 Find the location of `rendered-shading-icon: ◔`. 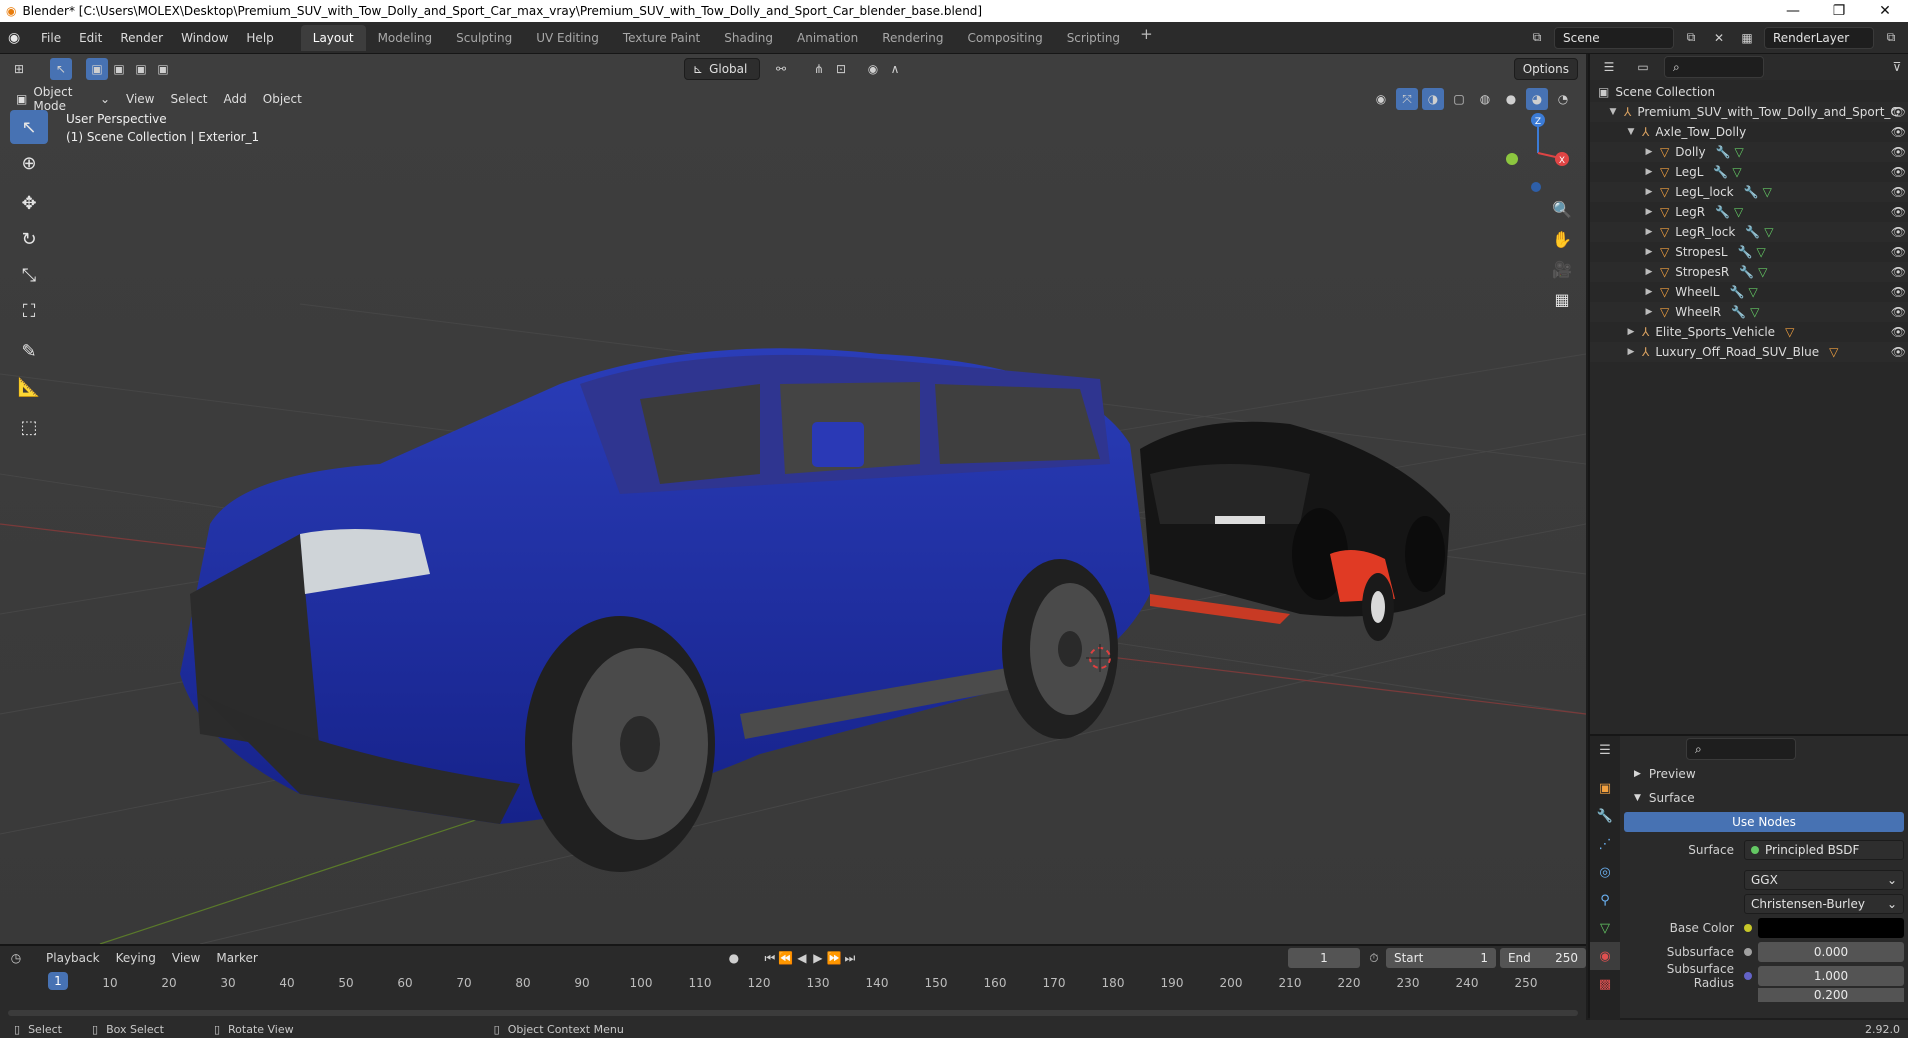

rendered-shading-icon: ◔ is located at coordinates (1563, 99).